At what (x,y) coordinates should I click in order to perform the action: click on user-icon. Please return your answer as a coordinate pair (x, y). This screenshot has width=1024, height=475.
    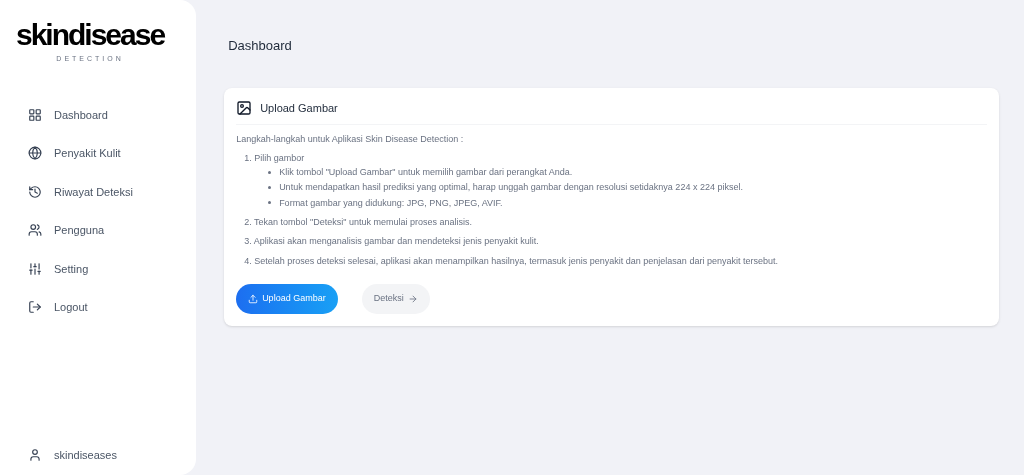
    Looking at the image, I should click on (35, 454).